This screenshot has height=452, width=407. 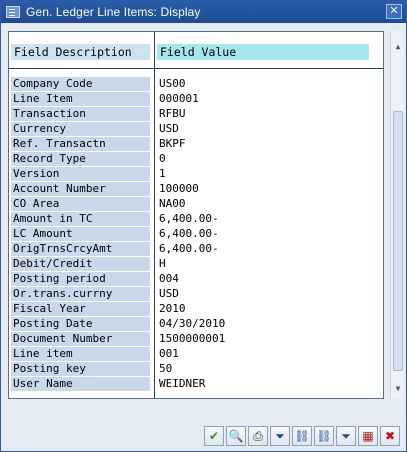 I want to click on field-value: 50, so click(x=259, y=369).